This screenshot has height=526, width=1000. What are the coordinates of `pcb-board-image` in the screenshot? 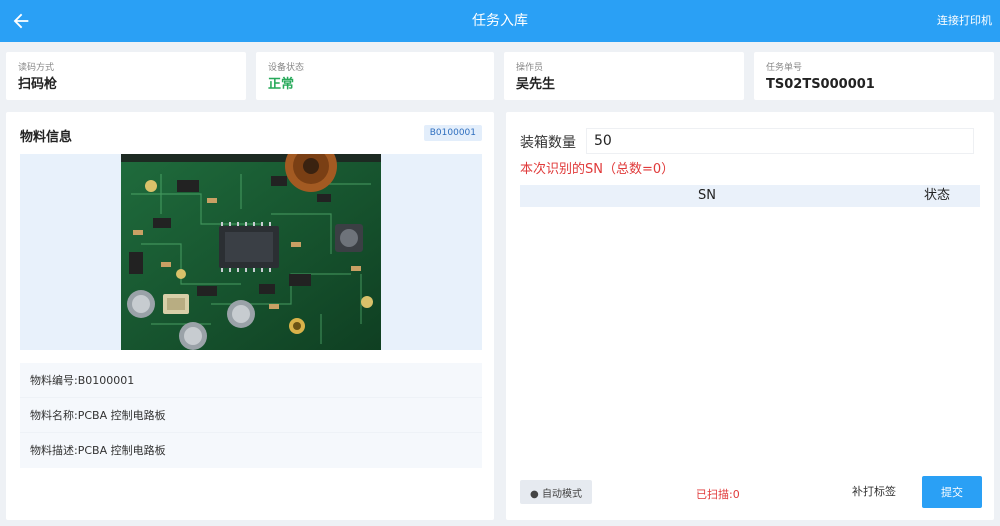 It's located at (251, 252).